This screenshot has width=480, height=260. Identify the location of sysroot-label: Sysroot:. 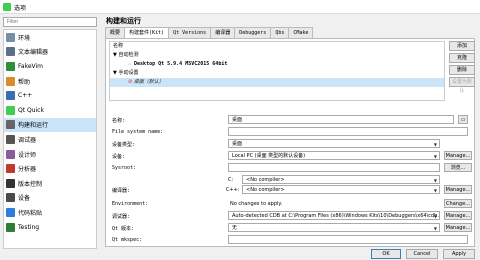
(124, 168).